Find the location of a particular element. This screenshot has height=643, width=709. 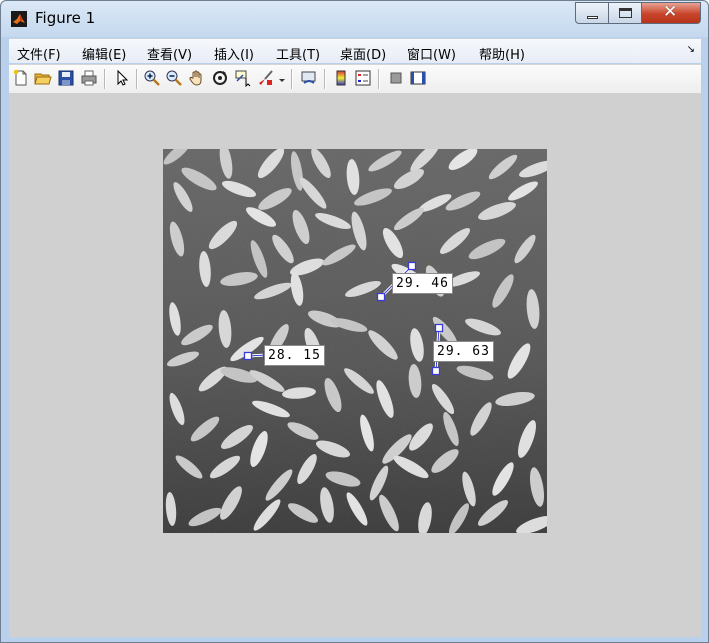

close-button: ✕ is located at coordinates (671, 13).